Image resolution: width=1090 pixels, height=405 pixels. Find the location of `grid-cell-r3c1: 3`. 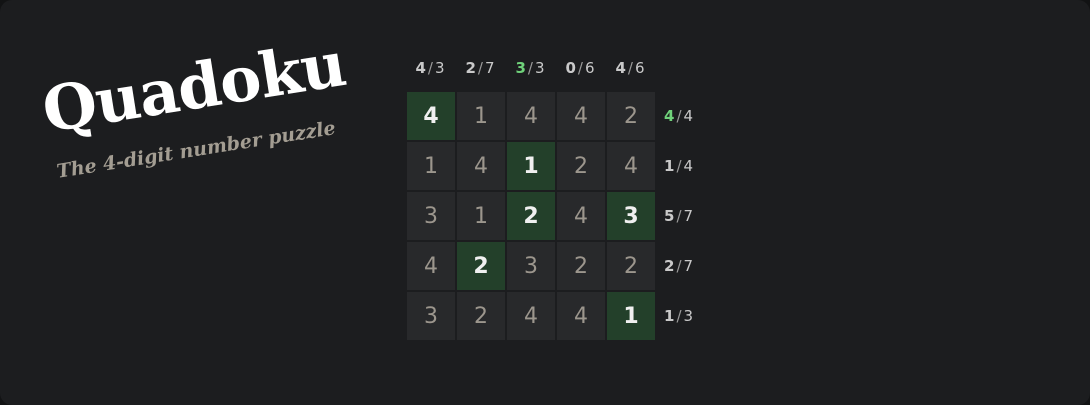

grid-cell-r3c1: 3 is located at coordinates (431, 216).